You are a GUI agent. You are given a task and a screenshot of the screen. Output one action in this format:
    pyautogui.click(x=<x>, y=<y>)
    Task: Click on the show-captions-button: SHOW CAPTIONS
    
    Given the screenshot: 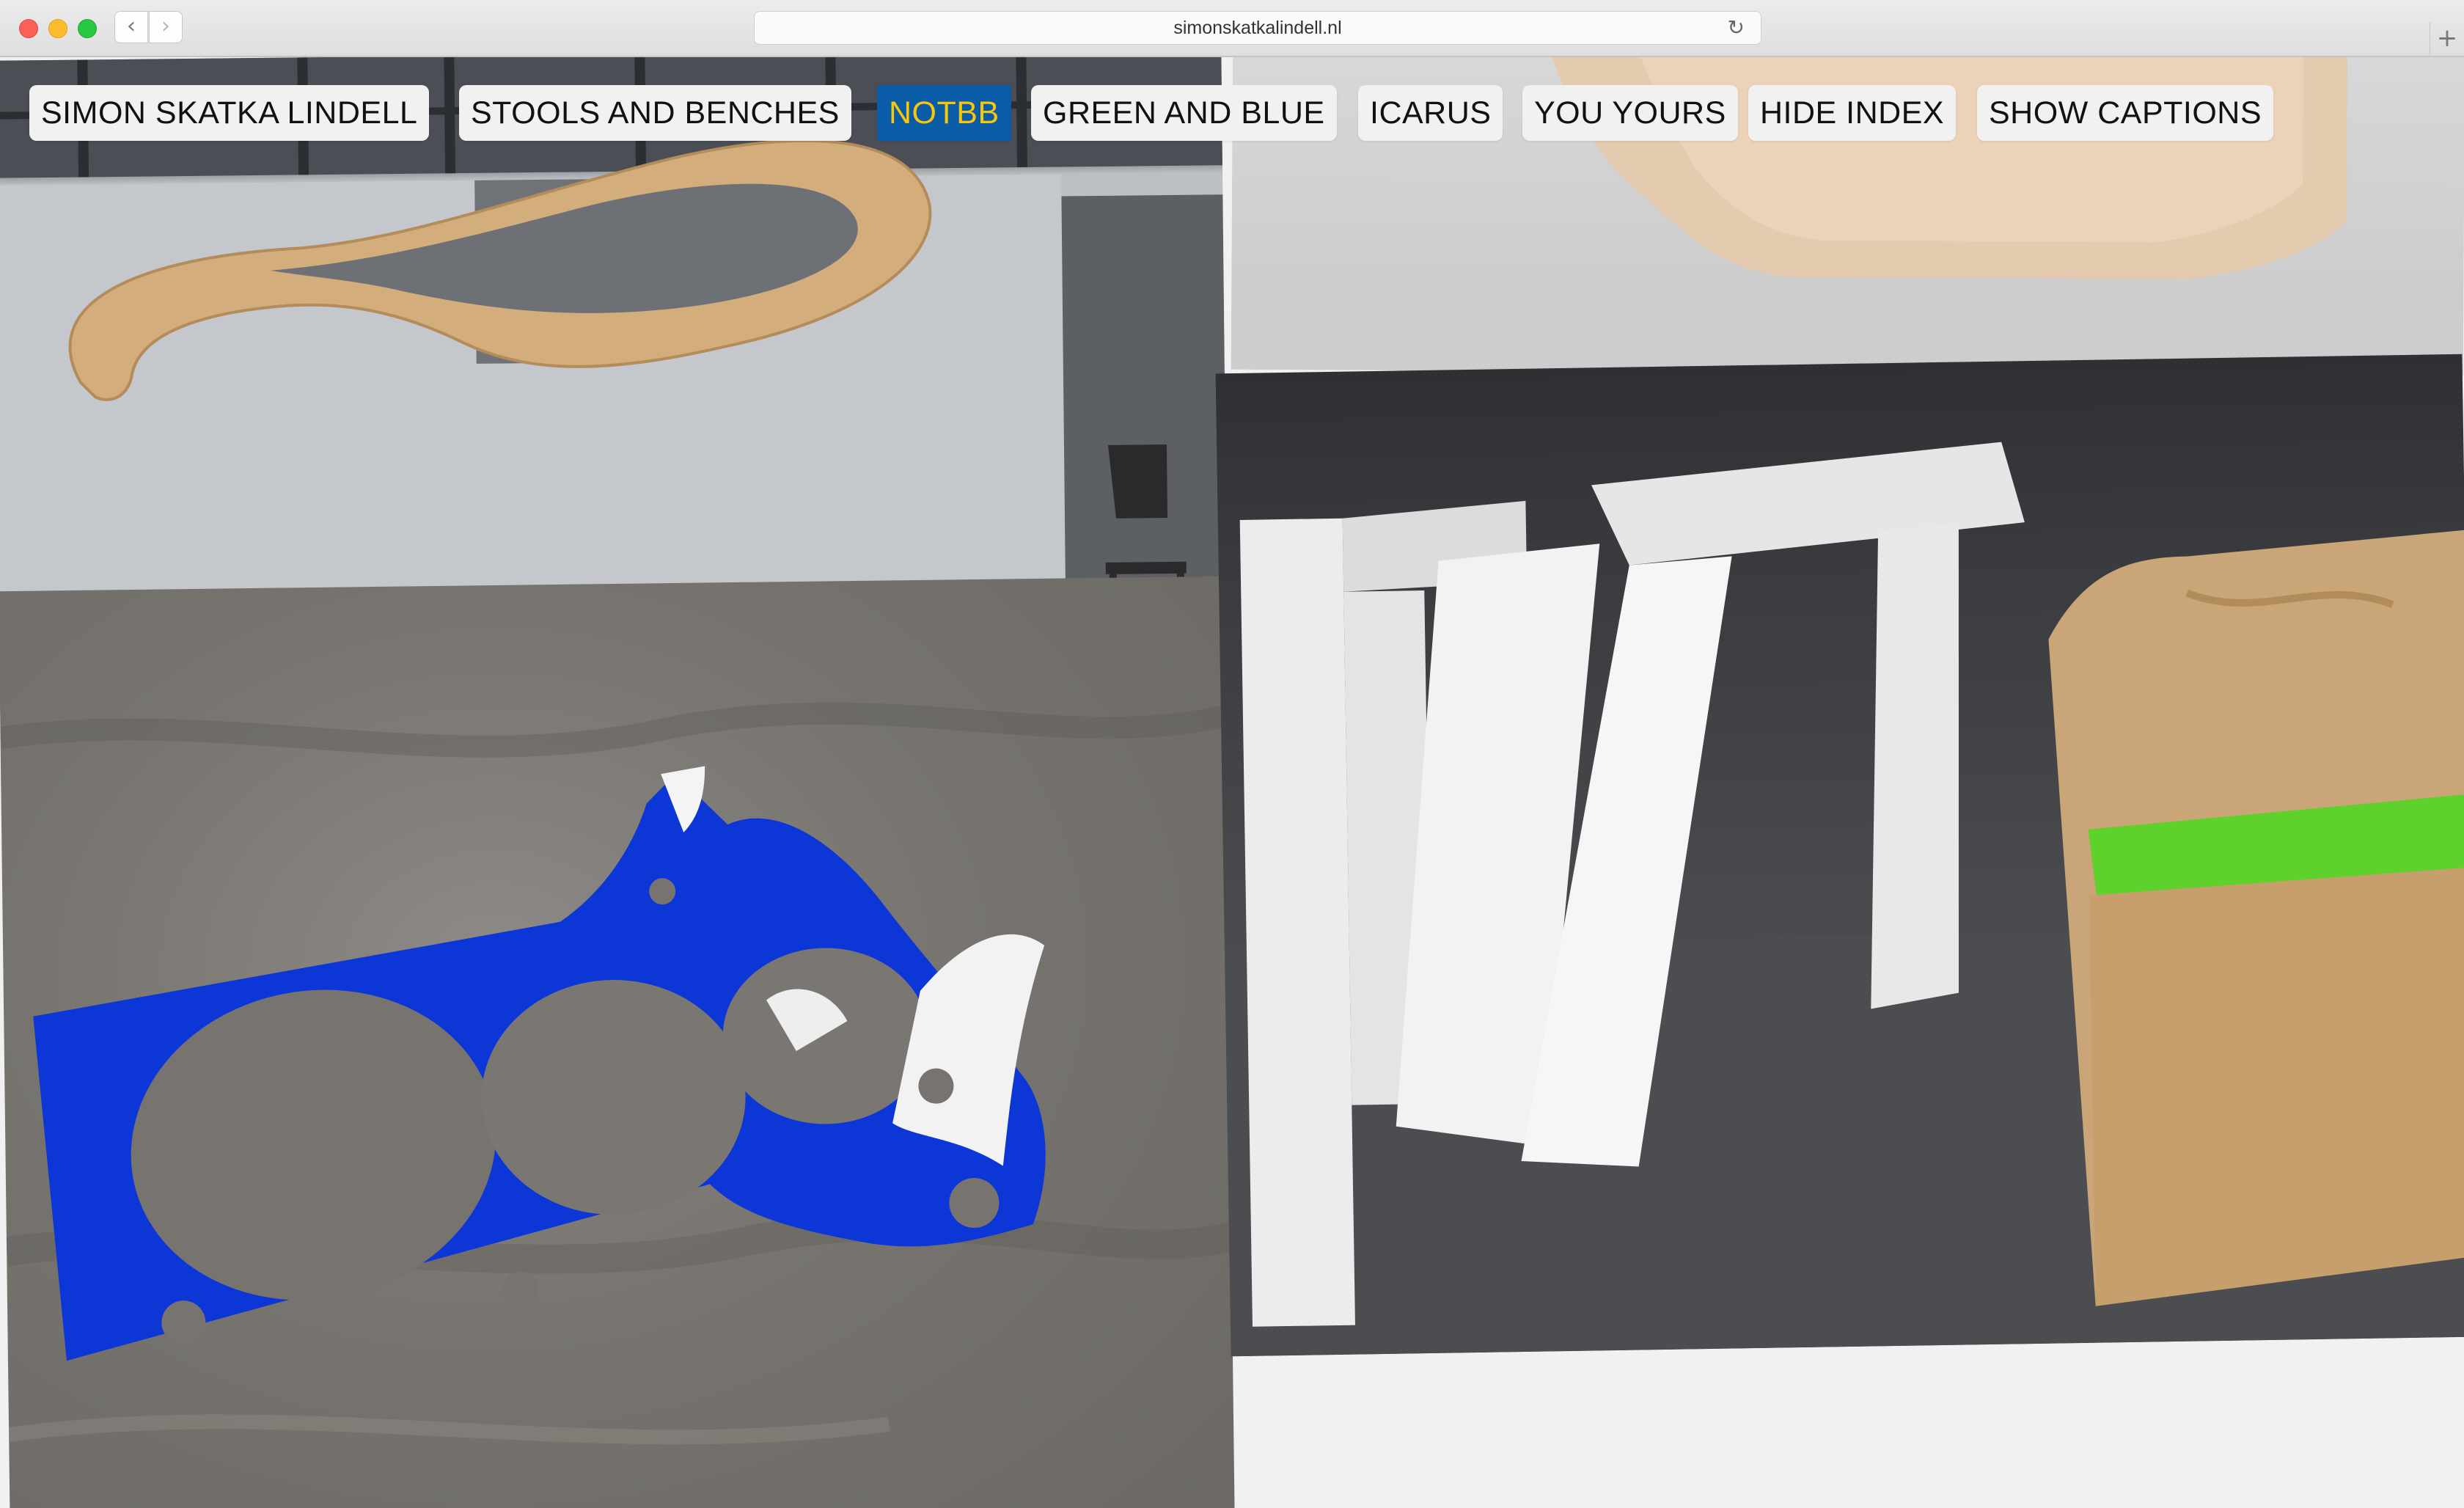 What is the action you would take?
    pyautogui.click(x=2125, y=113)
    